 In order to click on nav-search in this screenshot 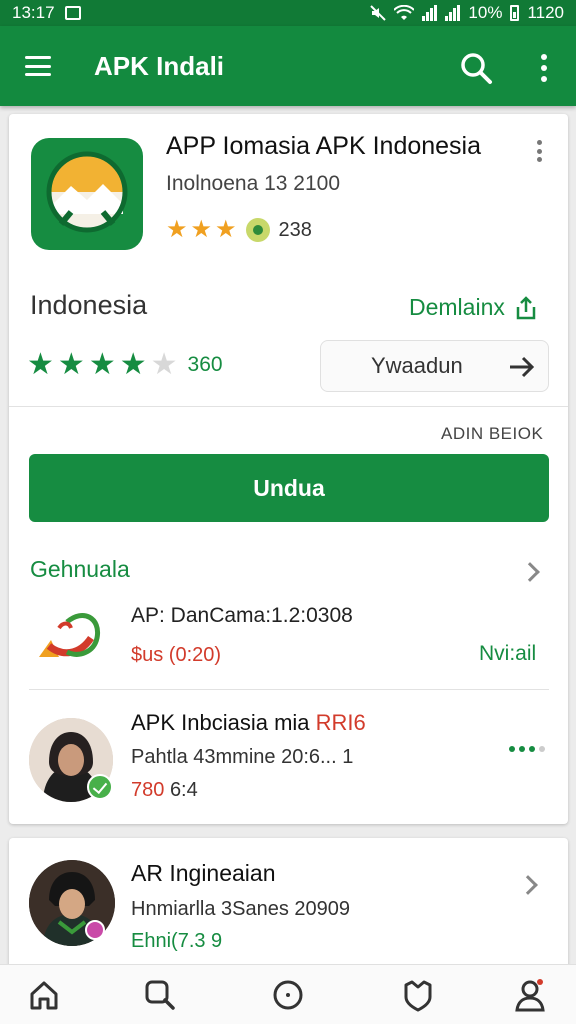, I will do `click(160, 995)`.